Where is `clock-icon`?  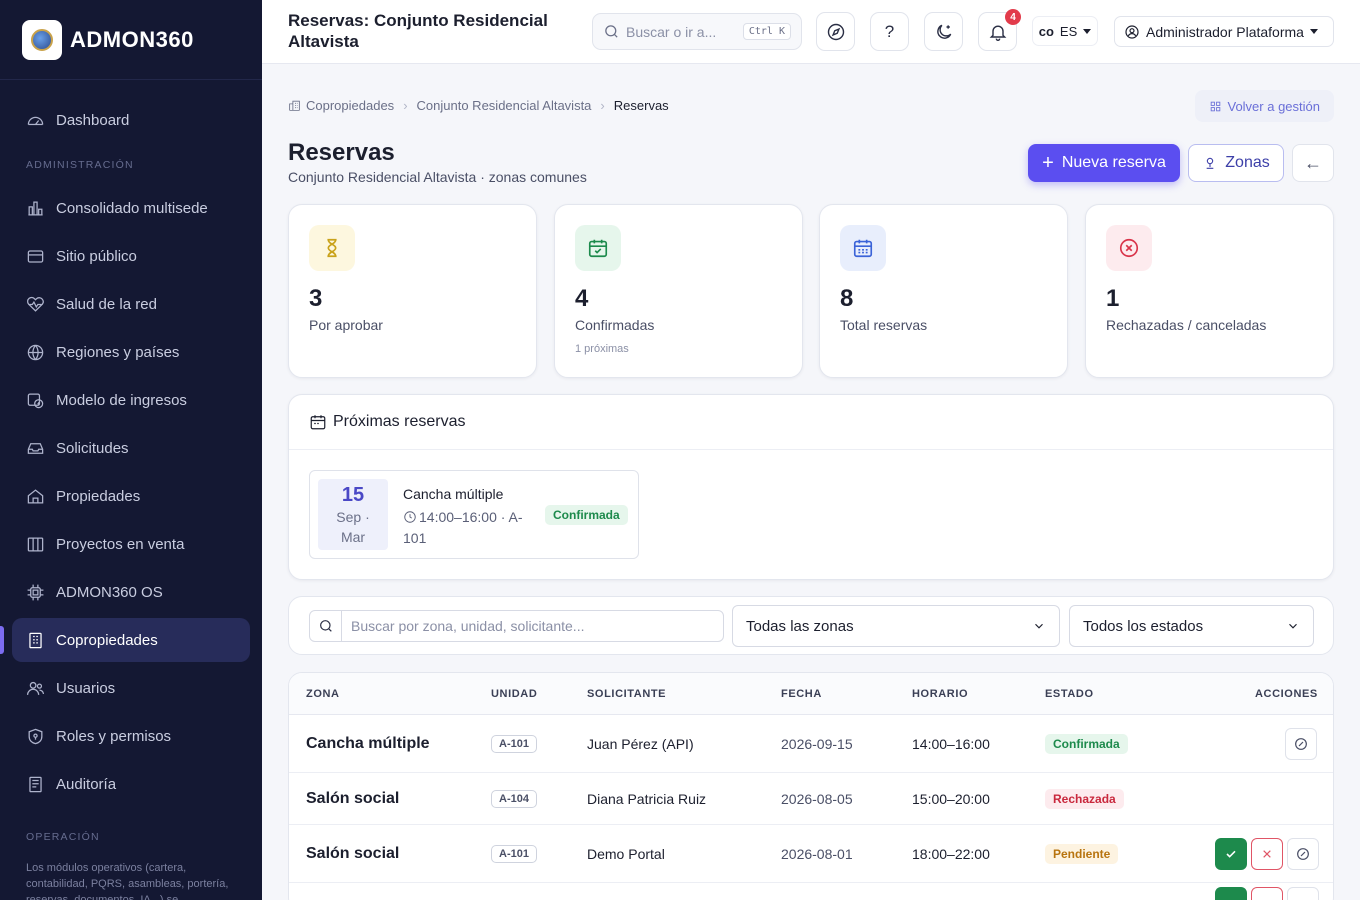 clock-icon is located at coordinates (410, 517).